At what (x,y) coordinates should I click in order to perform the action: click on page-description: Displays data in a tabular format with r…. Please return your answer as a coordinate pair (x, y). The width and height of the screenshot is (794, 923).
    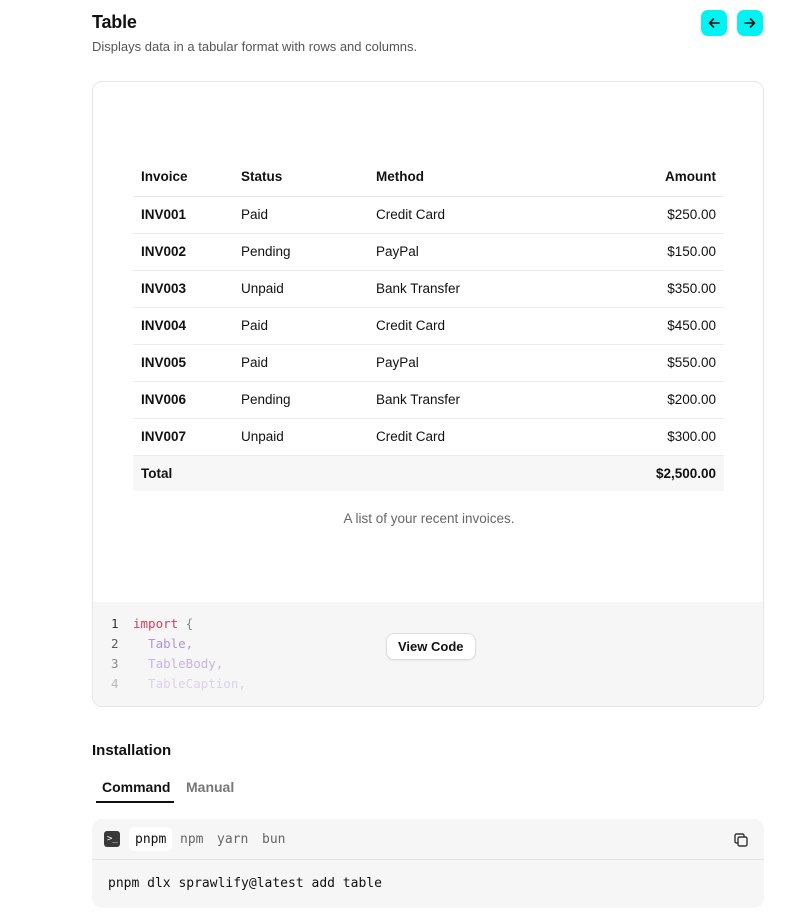
    Looking at the image, I should click on (255, 46).